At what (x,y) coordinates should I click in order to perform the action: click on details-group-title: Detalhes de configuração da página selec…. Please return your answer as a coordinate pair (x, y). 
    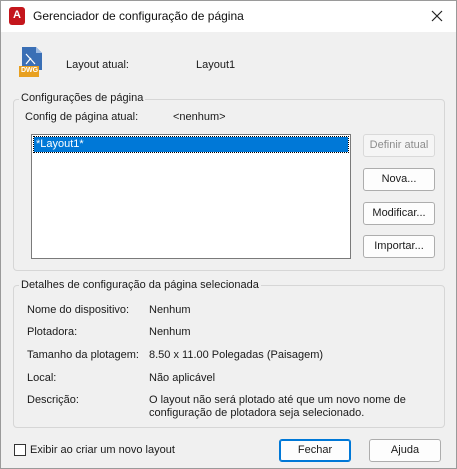
    Looking at the image, I should click on (140, 285).